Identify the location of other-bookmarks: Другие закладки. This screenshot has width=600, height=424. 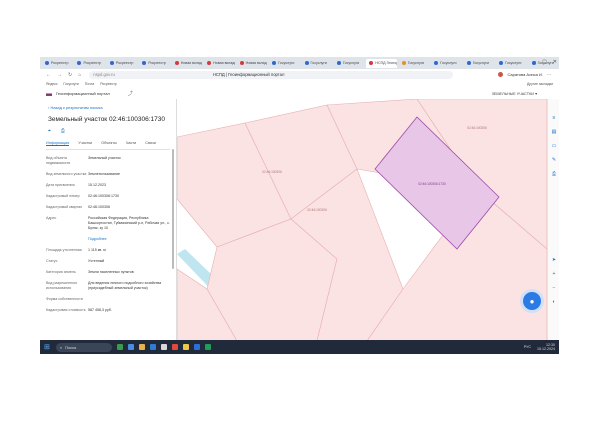
(540, 84).